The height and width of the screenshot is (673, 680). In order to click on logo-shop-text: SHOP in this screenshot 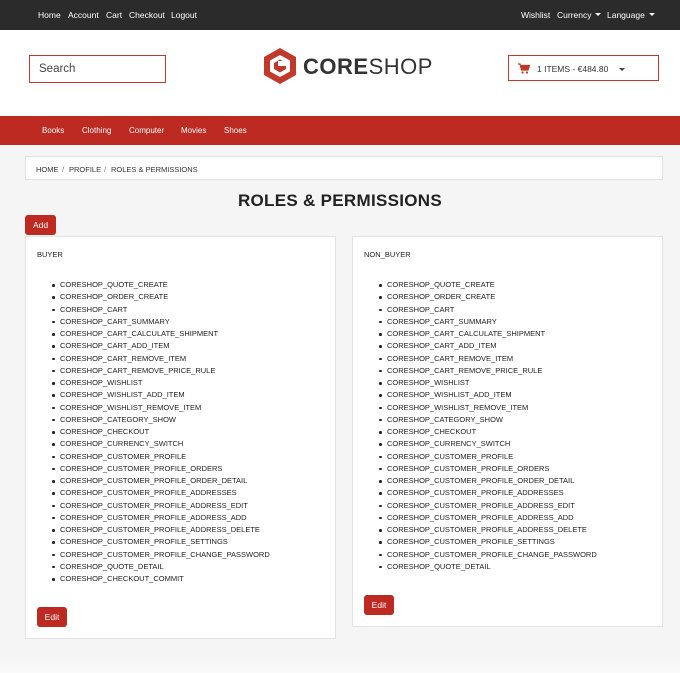, I will do `click(400, 66)`.